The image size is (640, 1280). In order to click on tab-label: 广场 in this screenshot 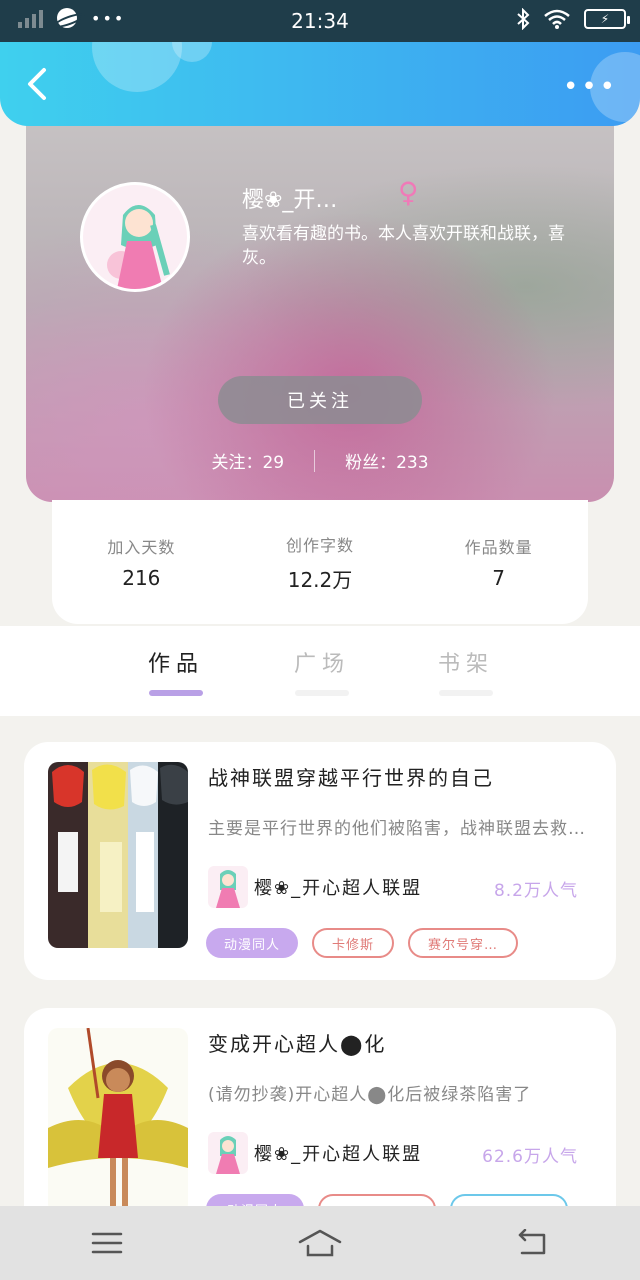, I will do `click(321, 664)`.